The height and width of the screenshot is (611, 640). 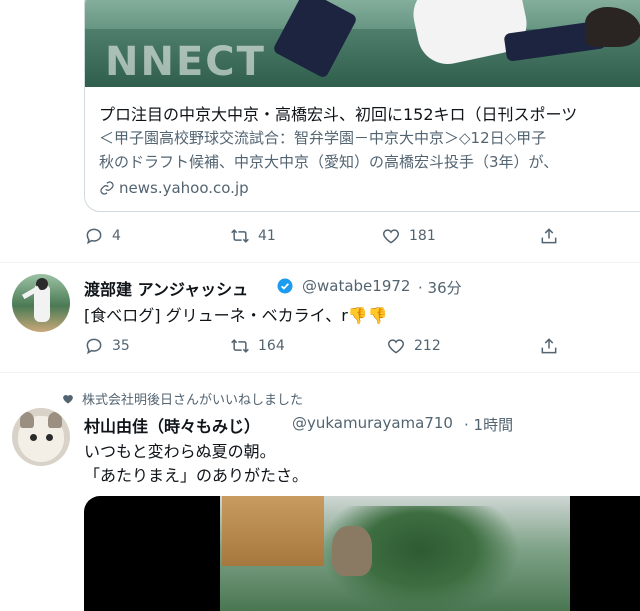 What do you see at coordinates (338, 114) in the screenshot?
I see `card-title: プロ注目の中京大中京・高橋宏斗、初回に152キロ（日刊スポーツ` at bounding box center [338, 114].